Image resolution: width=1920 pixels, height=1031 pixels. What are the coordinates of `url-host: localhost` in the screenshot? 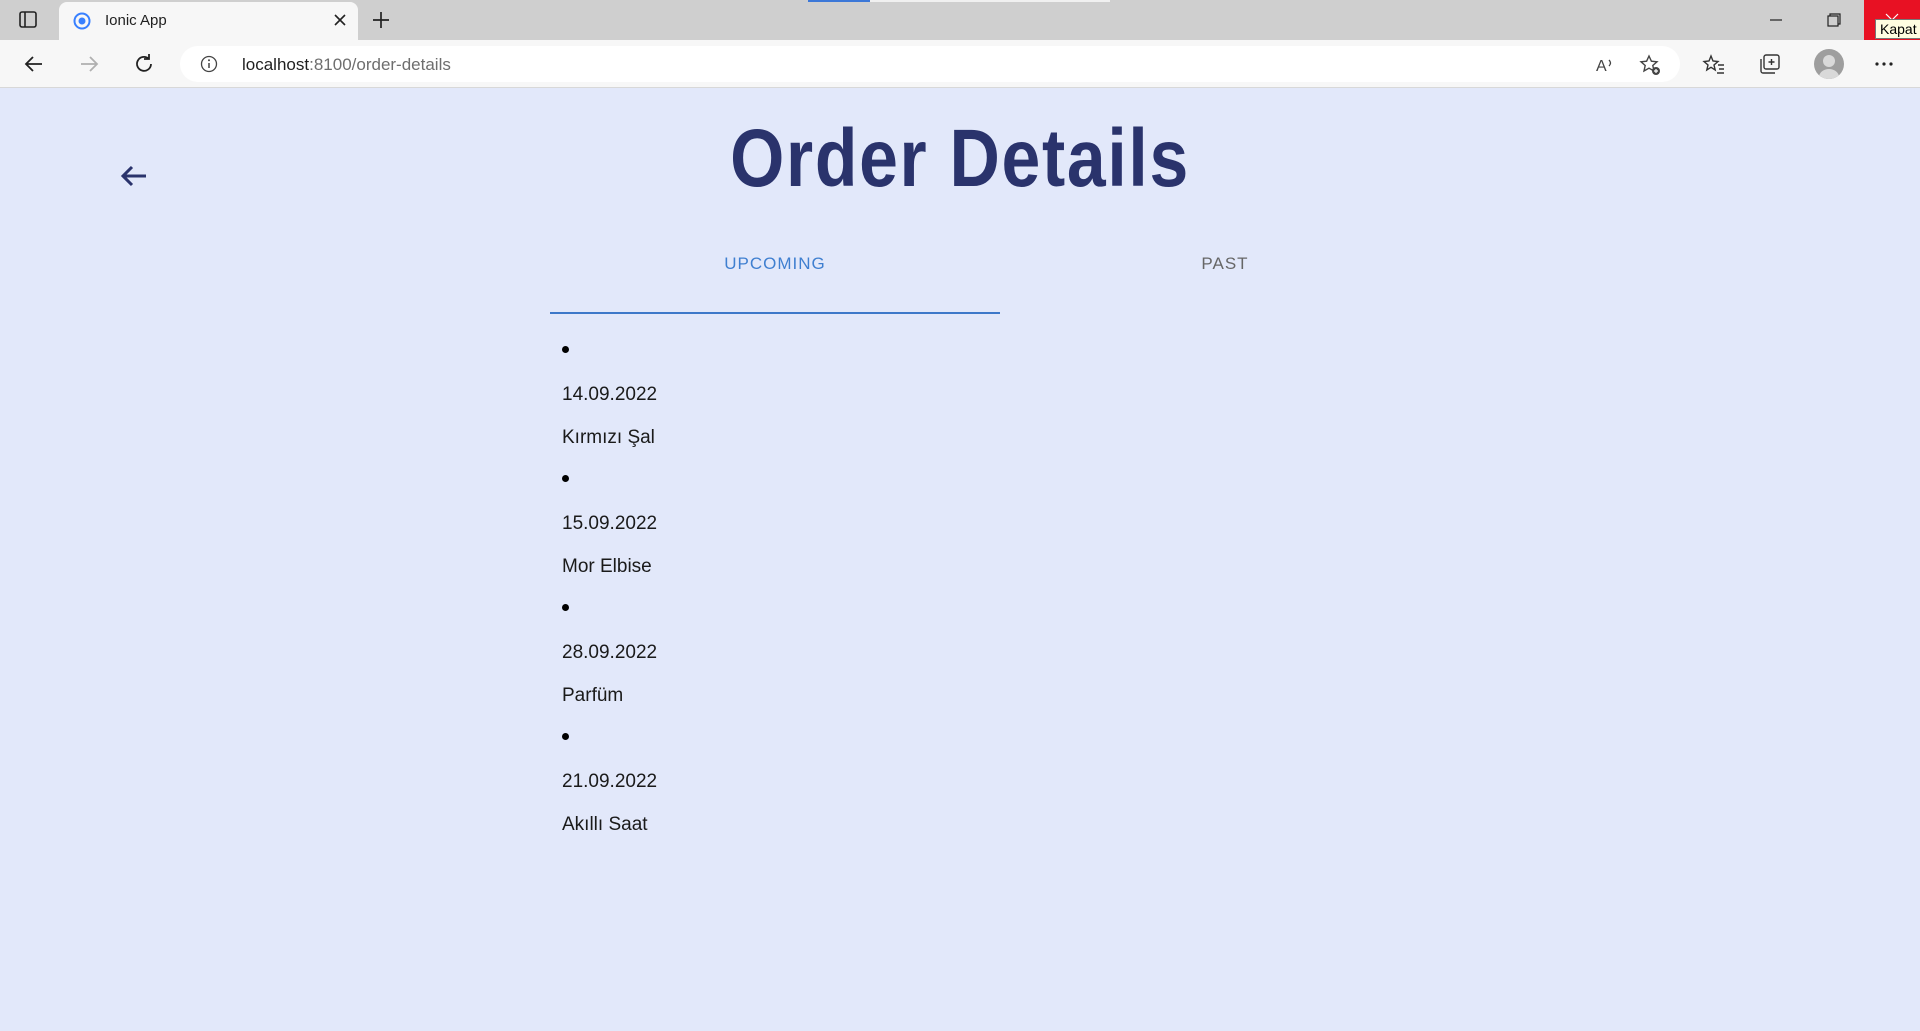 It's located at (276, 64).